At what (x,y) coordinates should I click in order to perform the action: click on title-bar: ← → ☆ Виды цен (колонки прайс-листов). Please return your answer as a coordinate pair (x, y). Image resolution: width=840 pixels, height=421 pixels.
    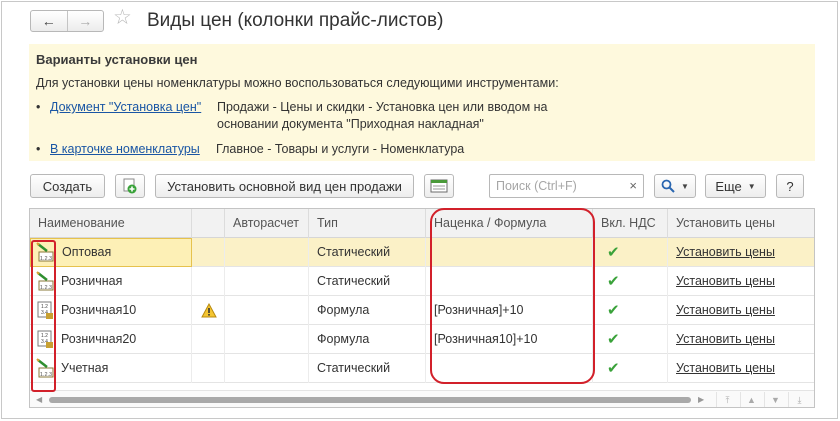
    Looking at the image, I should click on (419, 21).